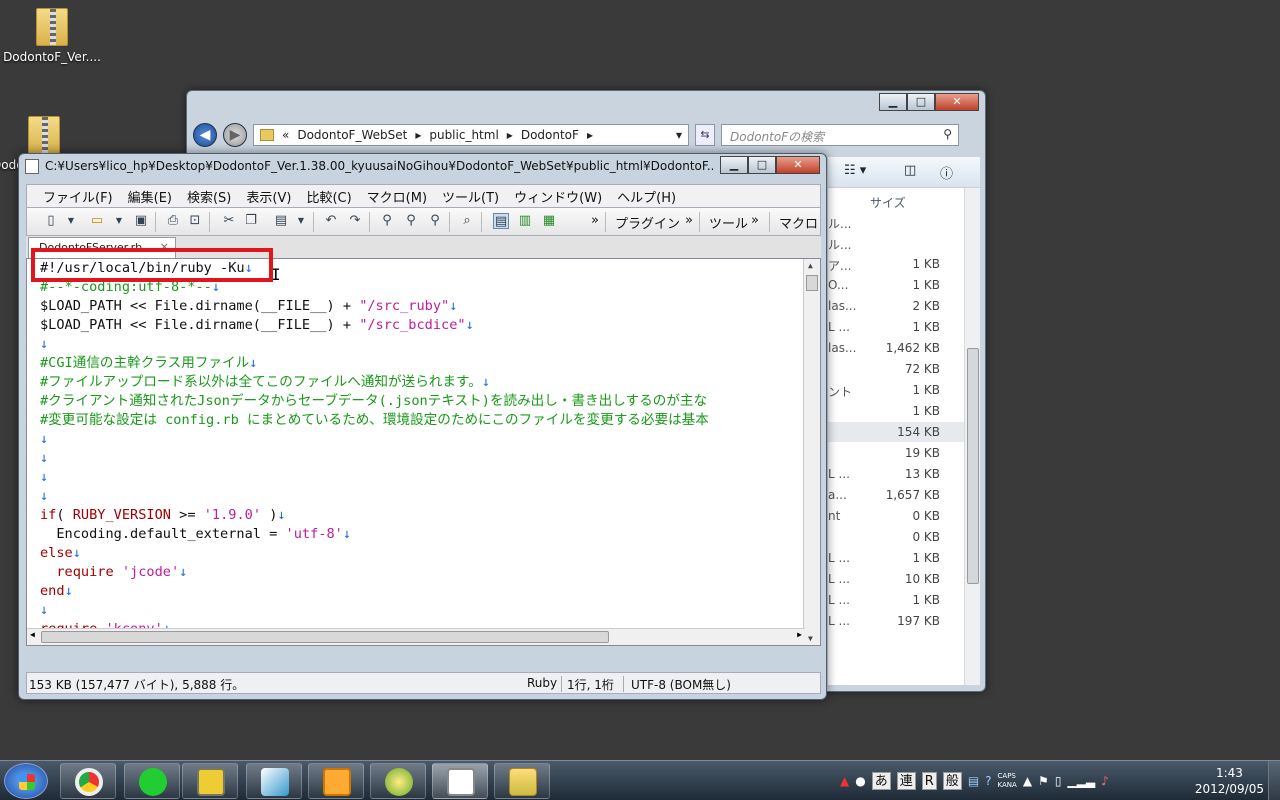  I want to click on scroll-down-icon: ▼, so click(810, 638).